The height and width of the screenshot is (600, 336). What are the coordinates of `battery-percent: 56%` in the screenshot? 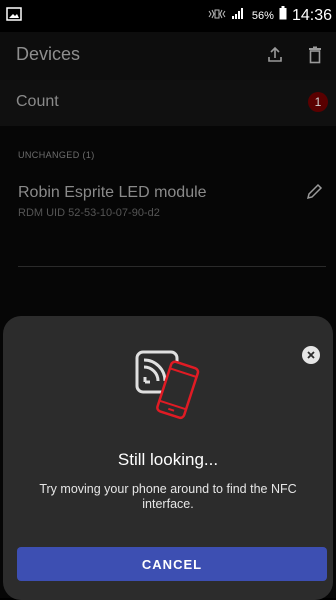 It's located at (262, 15).